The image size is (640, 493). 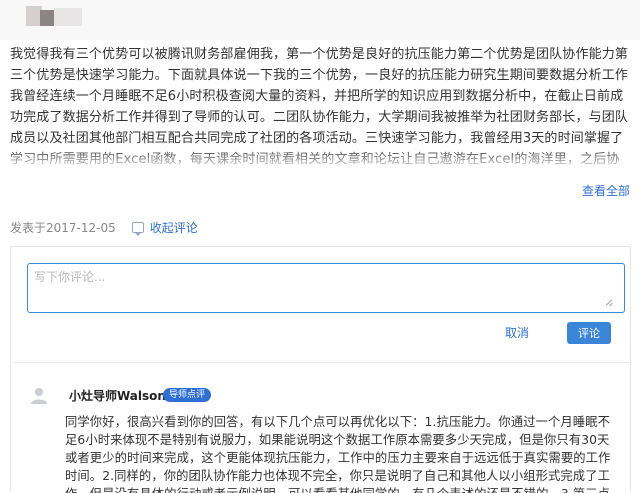 What do you see at coordinates (517, 332) in the screenshot?
I see `cancel-button: 取消` at bounding box center [517, 332].